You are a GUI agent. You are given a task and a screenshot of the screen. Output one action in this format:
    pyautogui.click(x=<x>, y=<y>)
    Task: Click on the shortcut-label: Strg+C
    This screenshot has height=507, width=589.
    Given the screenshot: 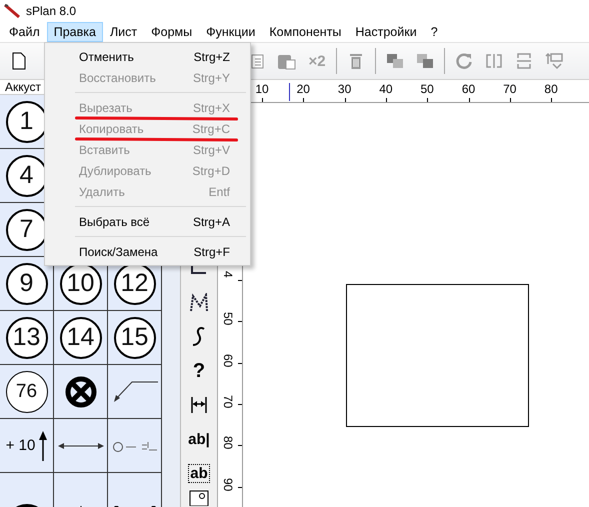 What is the action you would take?
    pyautogui.click(x=211, y=129)
    